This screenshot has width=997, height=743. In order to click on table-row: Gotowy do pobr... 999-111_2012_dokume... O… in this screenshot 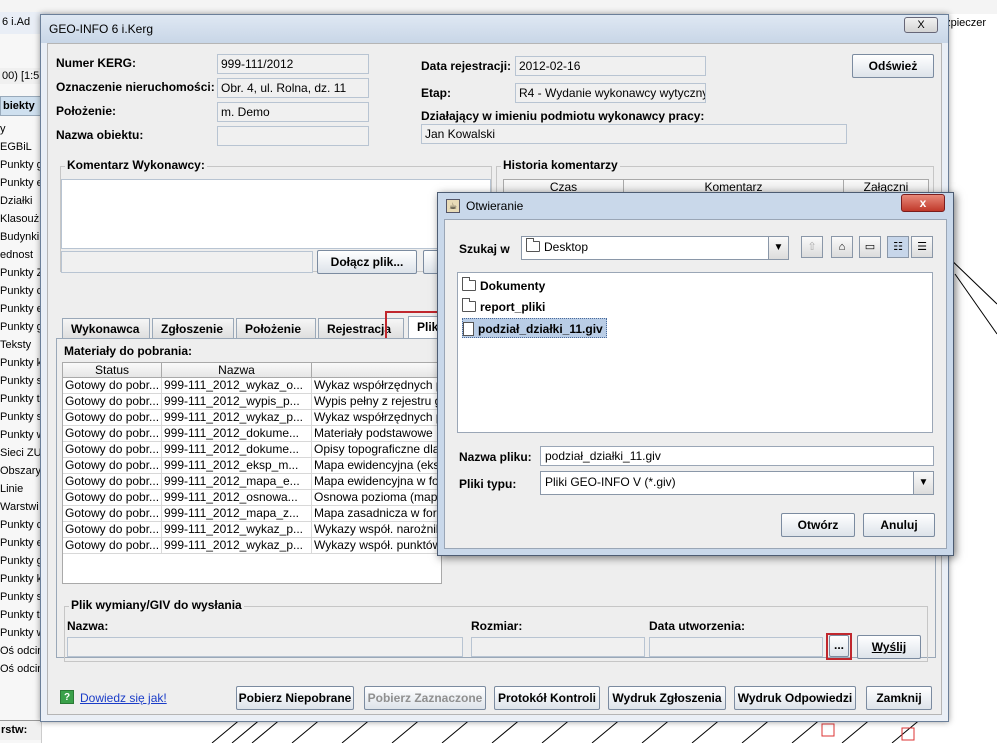, I will do `click(252, 450)`.